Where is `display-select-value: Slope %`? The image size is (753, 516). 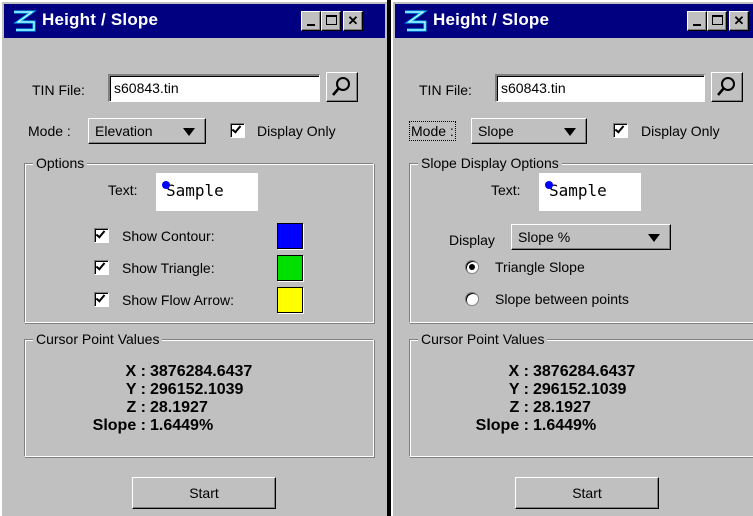
display-select-value: Slope % is located at coordinates (544, 237).